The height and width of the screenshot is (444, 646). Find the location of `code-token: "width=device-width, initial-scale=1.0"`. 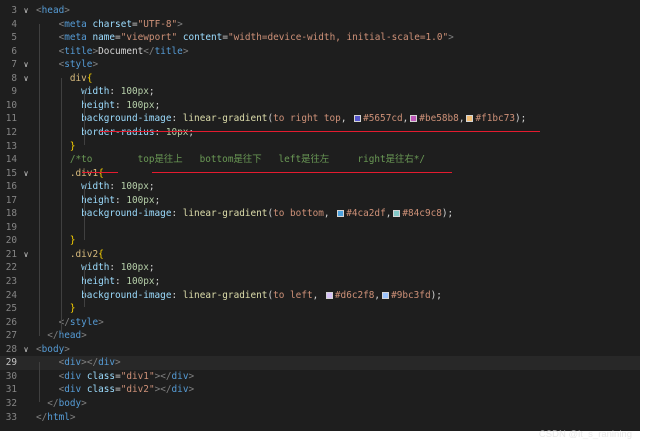

code-token: "width=device-width, initial-scale=1.0" is located at coordinates (338, 38).